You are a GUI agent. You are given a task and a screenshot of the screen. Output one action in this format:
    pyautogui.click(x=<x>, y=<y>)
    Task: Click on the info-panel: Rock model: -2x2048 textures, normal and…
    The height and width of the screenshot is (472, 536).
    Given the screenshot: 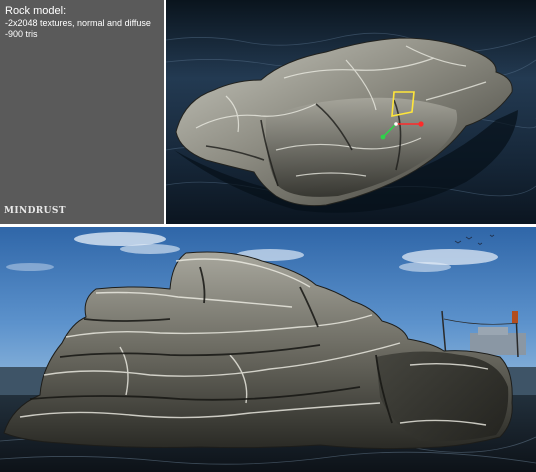 What is the action you would take?
    pyautogui.click(x=82, y=112)
    